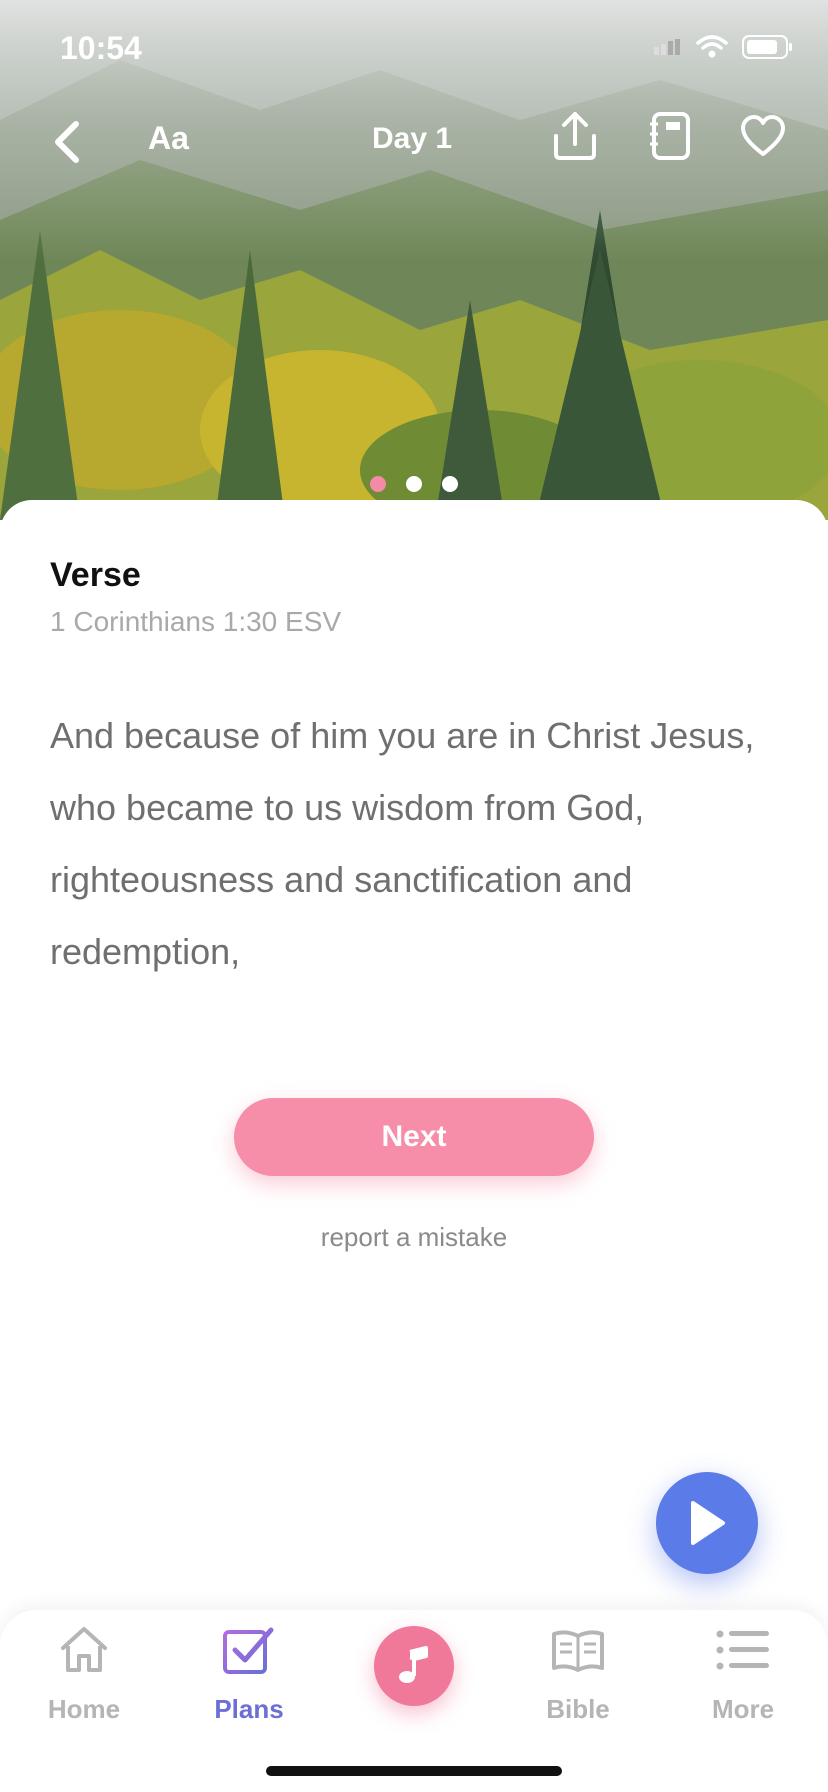  I want to click on music-note-icon, so click(413, 1664).